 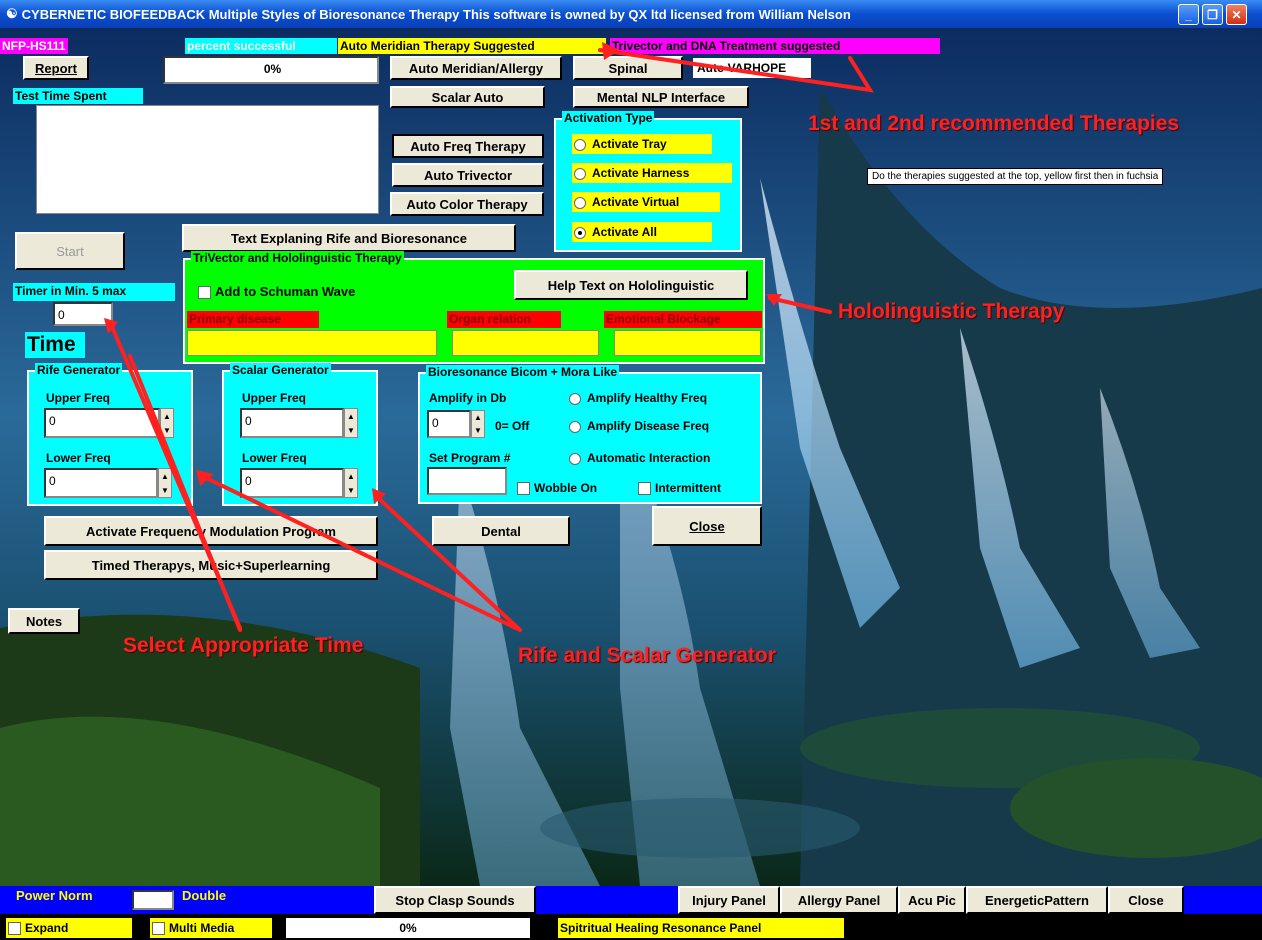 I want to click on close-button: Close, so click(x=707, y=526).